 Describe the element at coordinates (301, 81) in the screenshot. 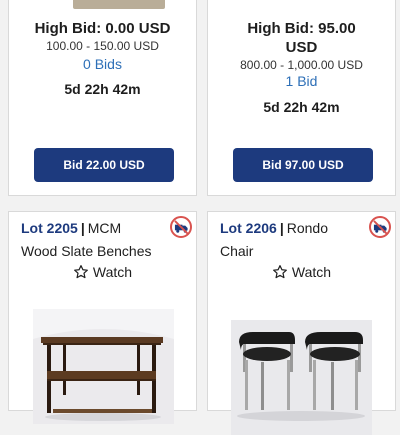

I see `bid-count: 1 Bid` at that location.